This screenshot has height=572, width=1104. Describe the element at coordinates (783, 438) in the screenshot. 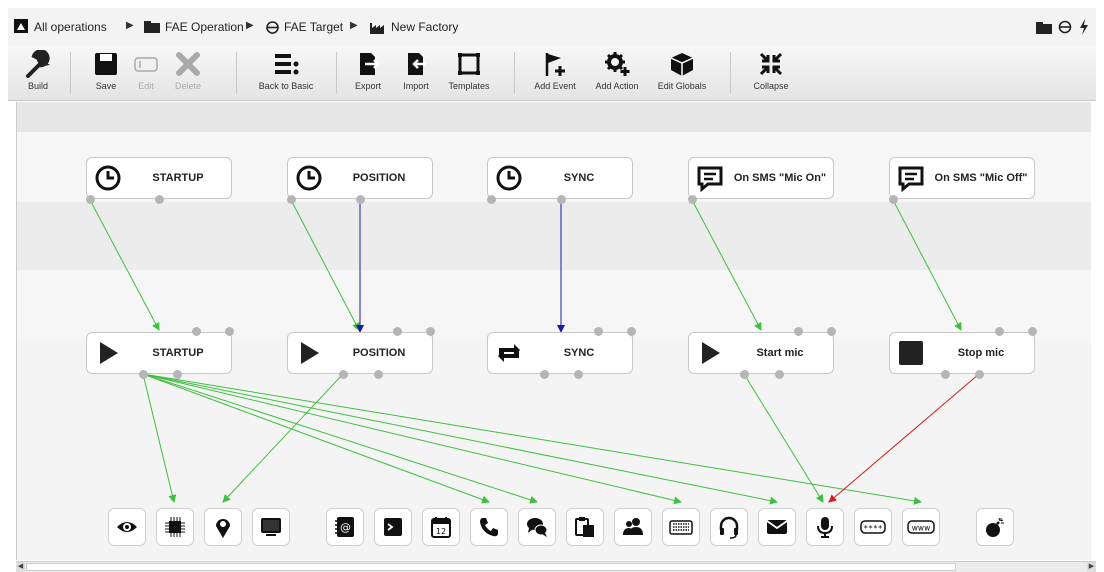

I see `link-start-mic` at that location.